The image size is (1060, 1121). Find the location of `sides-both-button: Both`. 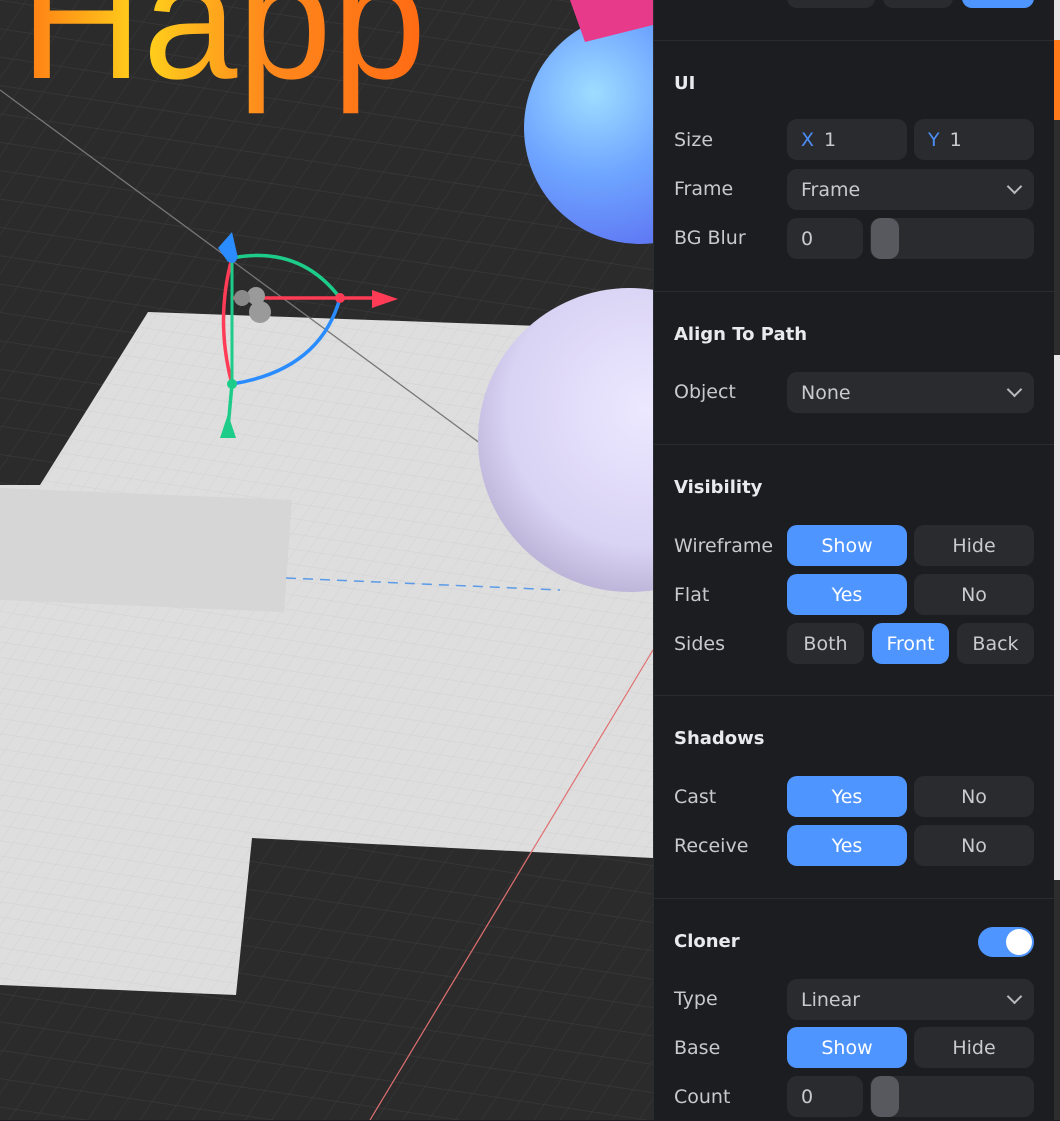

sides-both-button: Both is located at coordinates (825, 643).